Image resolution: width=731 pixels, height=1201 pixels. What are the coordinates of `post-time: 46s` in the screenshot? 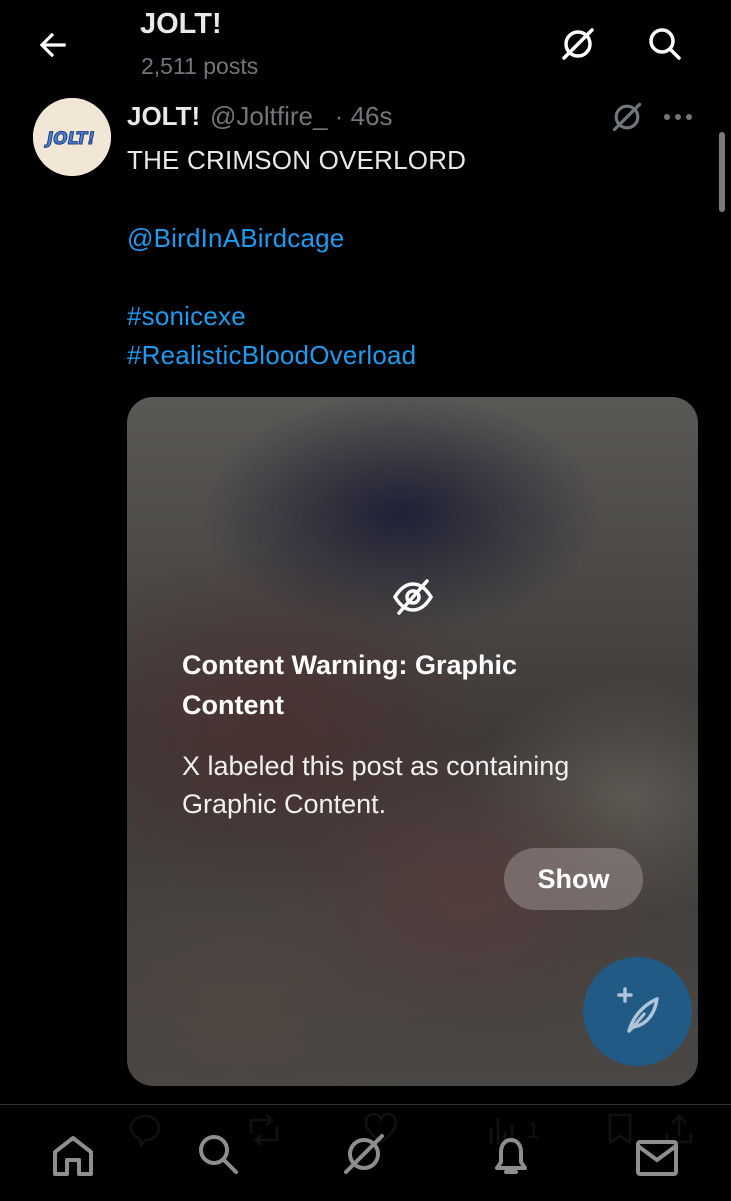 It's located at (372, 116).